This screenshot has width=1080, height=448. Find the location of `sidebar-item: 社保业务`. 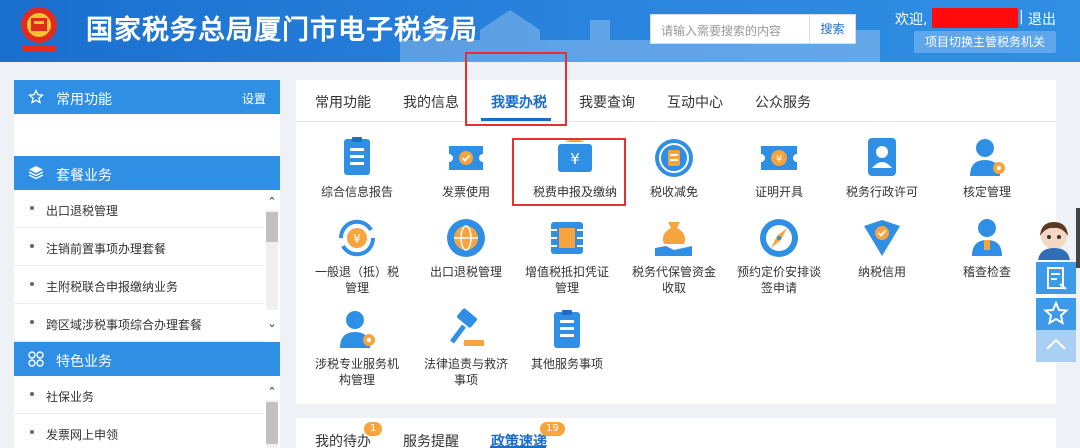

sidebar-item: 社保业务 is located at coordinates (139, 395).